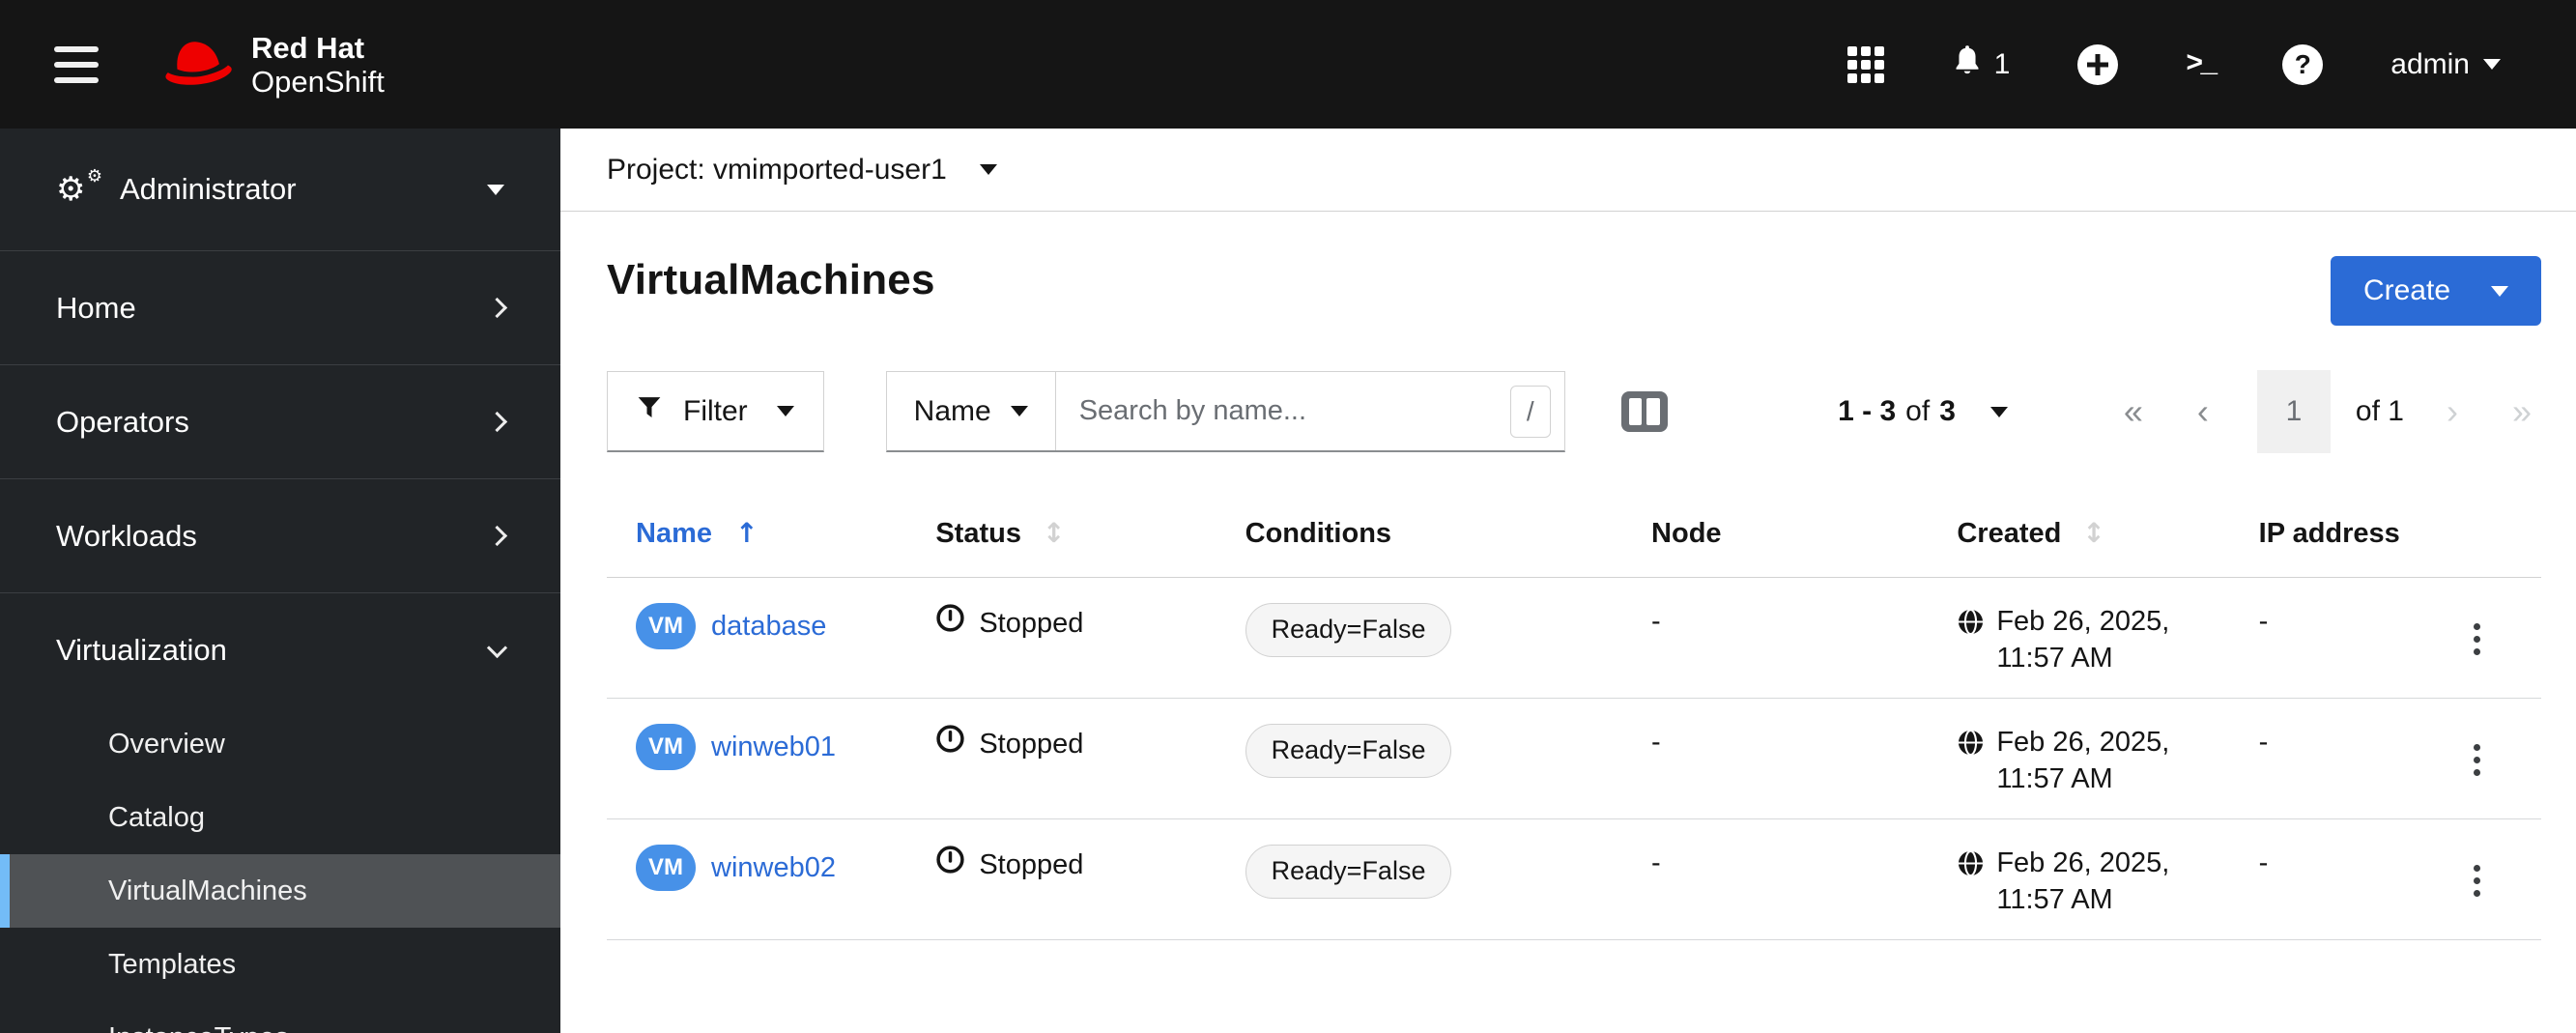 The height and width of the screenshot is (1033, 2576). What do you see at coordinates (952, 411) in the screenshot?
I see `search-attribute-label: Name` at bounding box center [952, 411].